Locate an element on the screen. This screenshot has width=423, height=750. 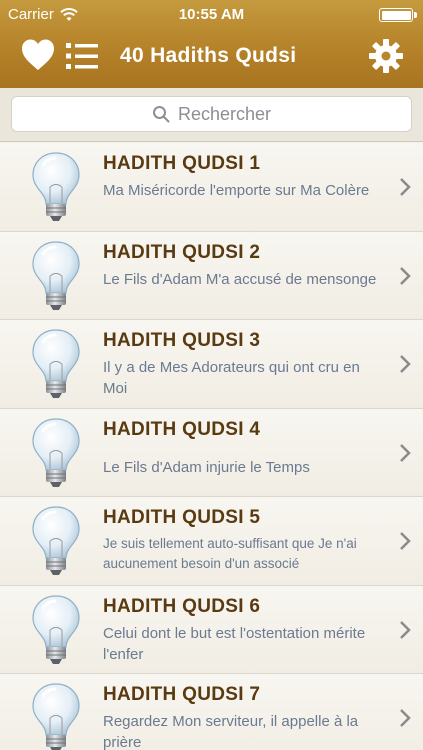
battery-icon is located at coordinates (398, 15).